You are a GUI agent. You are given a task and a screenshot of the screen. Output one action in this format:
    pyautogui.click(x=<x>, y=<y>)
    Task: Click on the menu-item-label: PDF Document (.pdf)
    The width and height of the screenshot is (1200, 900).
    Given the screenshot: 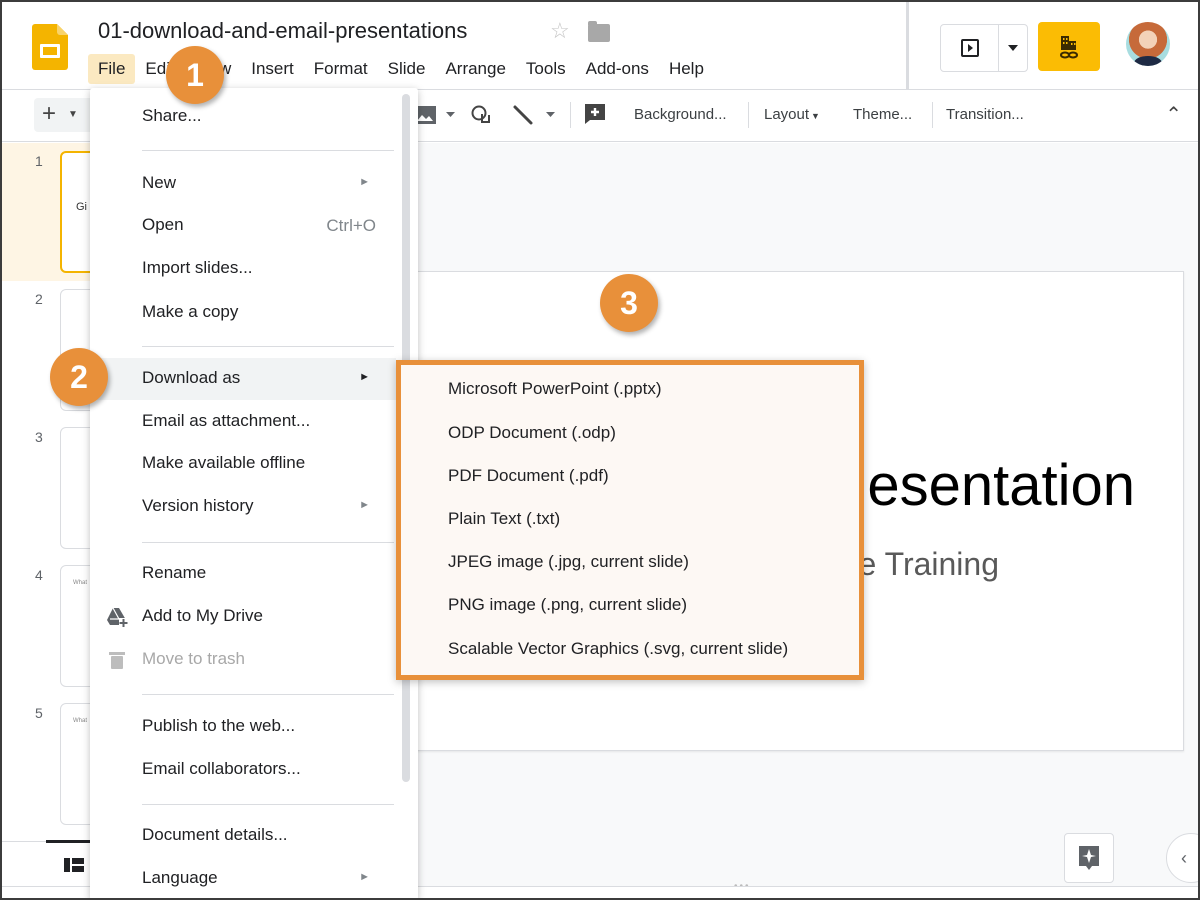 What is the action you would take?
    pyautogui.click(x=528, y=475)
    